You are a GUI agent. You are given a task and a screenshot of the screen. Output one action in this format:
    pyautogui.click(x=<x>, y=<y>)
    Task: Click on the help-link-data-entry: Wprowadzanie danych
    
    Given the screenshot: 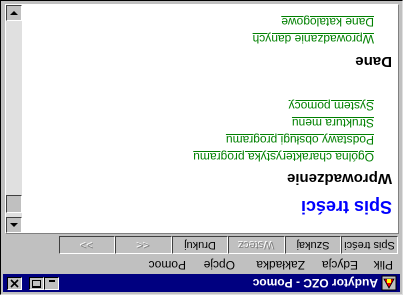 What is the action you would take?
    pyautogui.click(x=313, y=39)
    